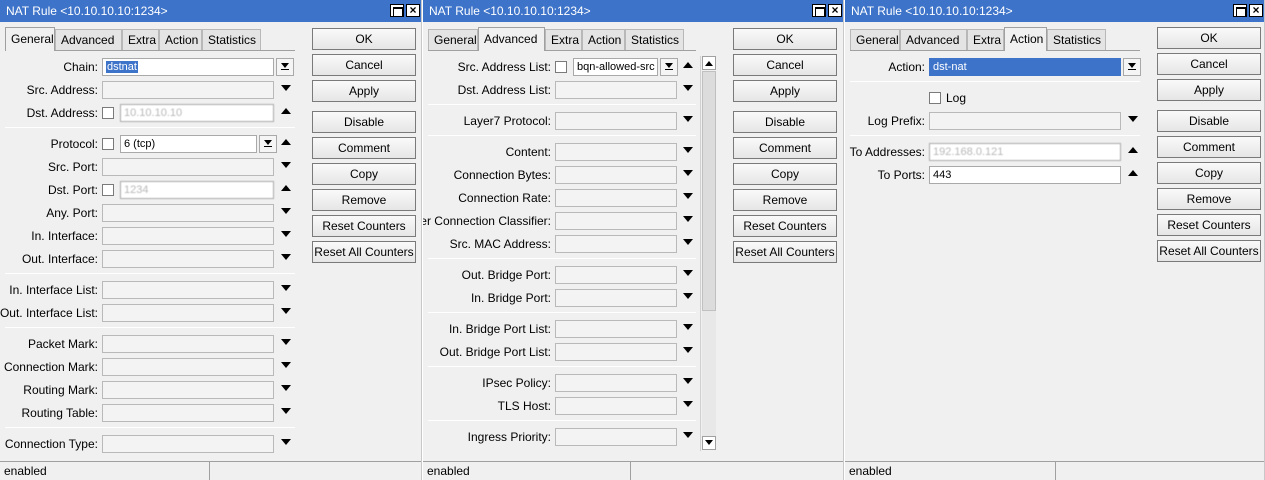 Image resolution: width=1265 pixels, height=480 pixels. Describe the element at coordinates (688, 88) in the screenshot. I see `dst-address-list-expand-icon` at that location.